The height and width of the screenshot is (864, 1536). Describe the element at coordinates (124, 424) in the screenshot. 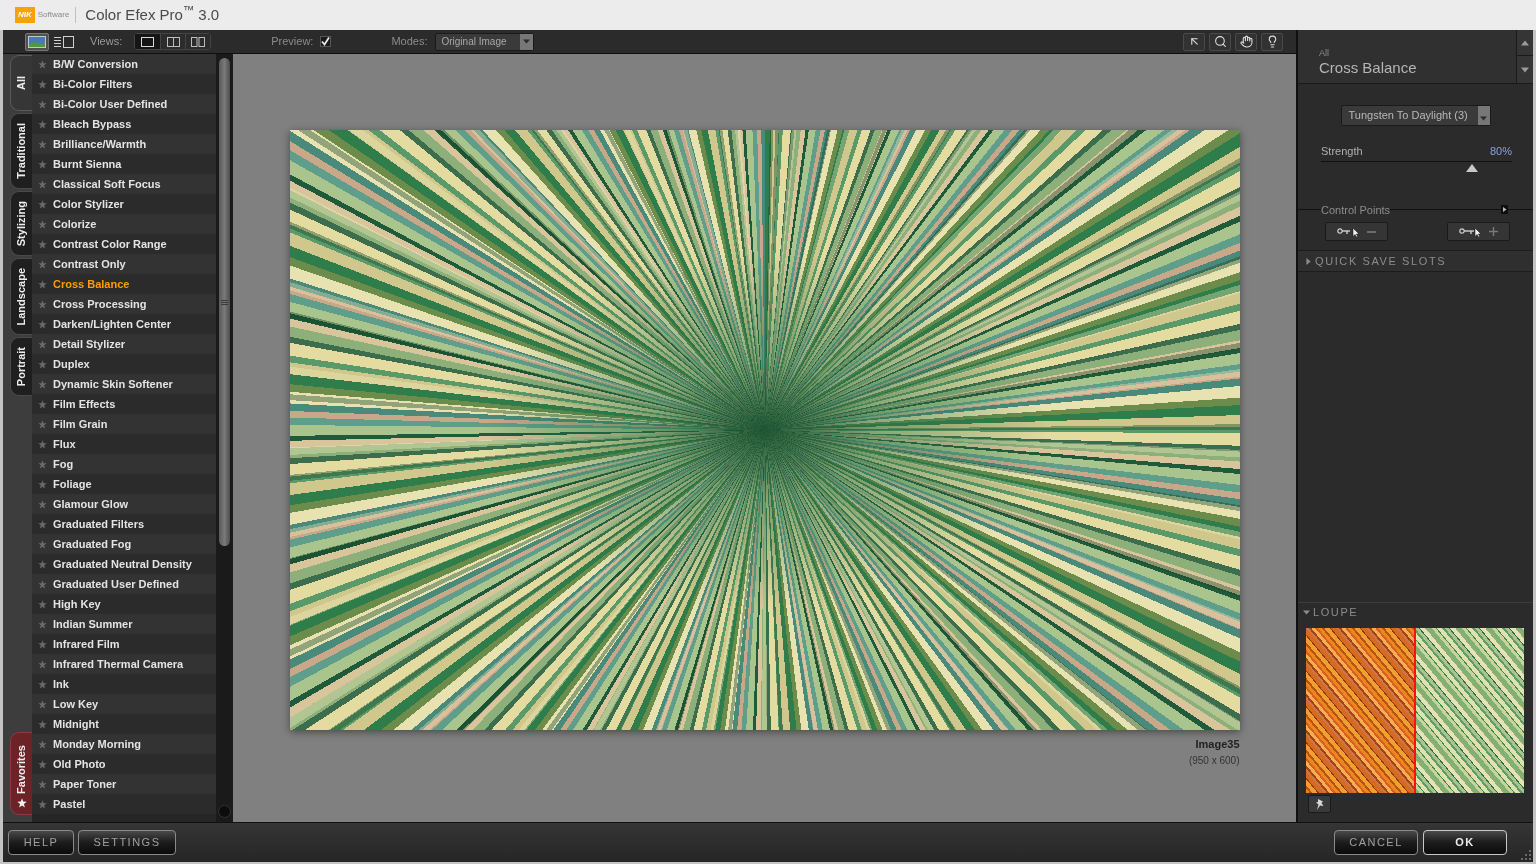

I see `filter-list-item: Film Grain` at that location.